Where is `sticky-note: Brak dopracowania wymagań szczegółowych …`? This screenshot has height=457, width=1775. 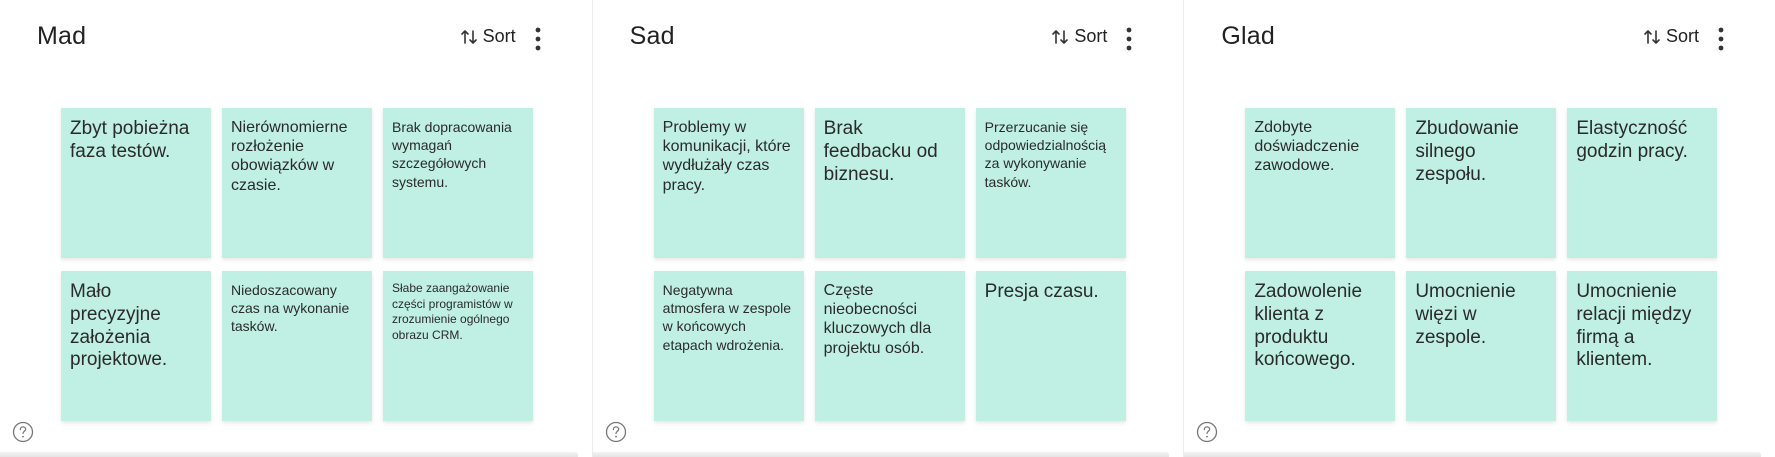
sticky-note: Brak dopracowania wymagań szczegółowych … is located at coordinates (458, 183).